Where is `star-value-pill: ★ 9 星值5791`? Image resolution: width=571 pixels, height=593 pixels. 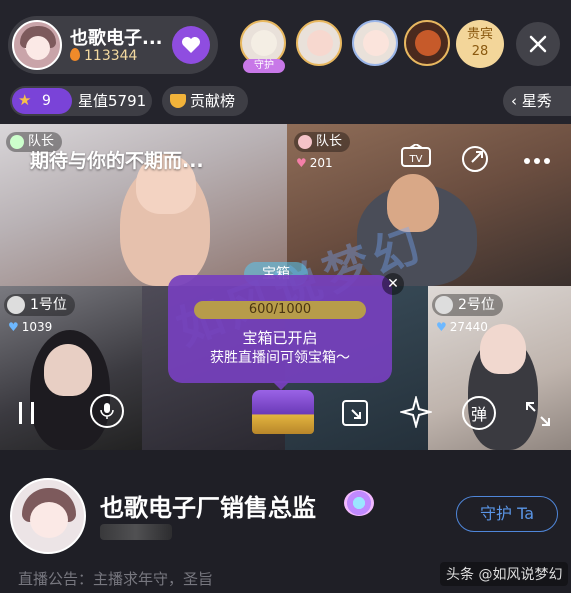 star-value-pill: ★ 9 星值5791 is located at coordinates (81, 101).